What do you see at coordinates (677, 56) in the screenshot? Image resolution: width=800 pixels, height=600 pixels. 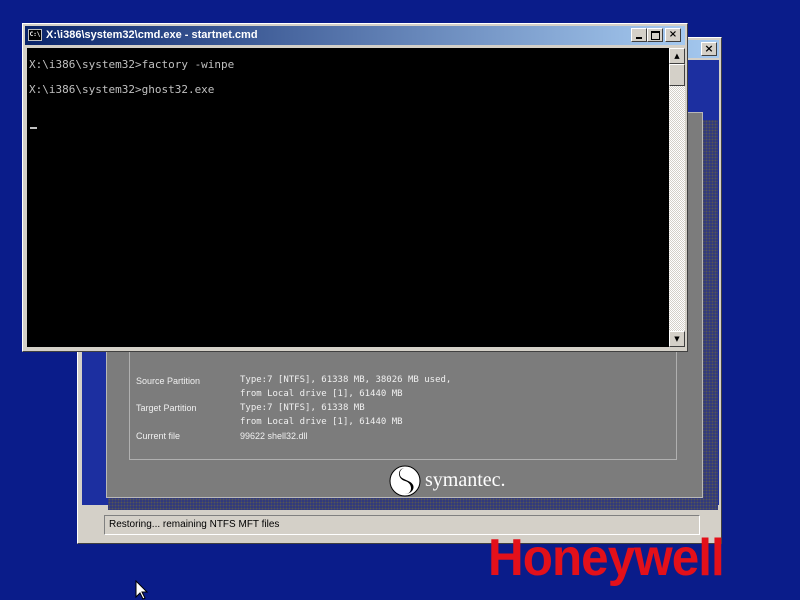 I see `scroll-up-arrow-icon: ▲` at bounding box center [677, 56].